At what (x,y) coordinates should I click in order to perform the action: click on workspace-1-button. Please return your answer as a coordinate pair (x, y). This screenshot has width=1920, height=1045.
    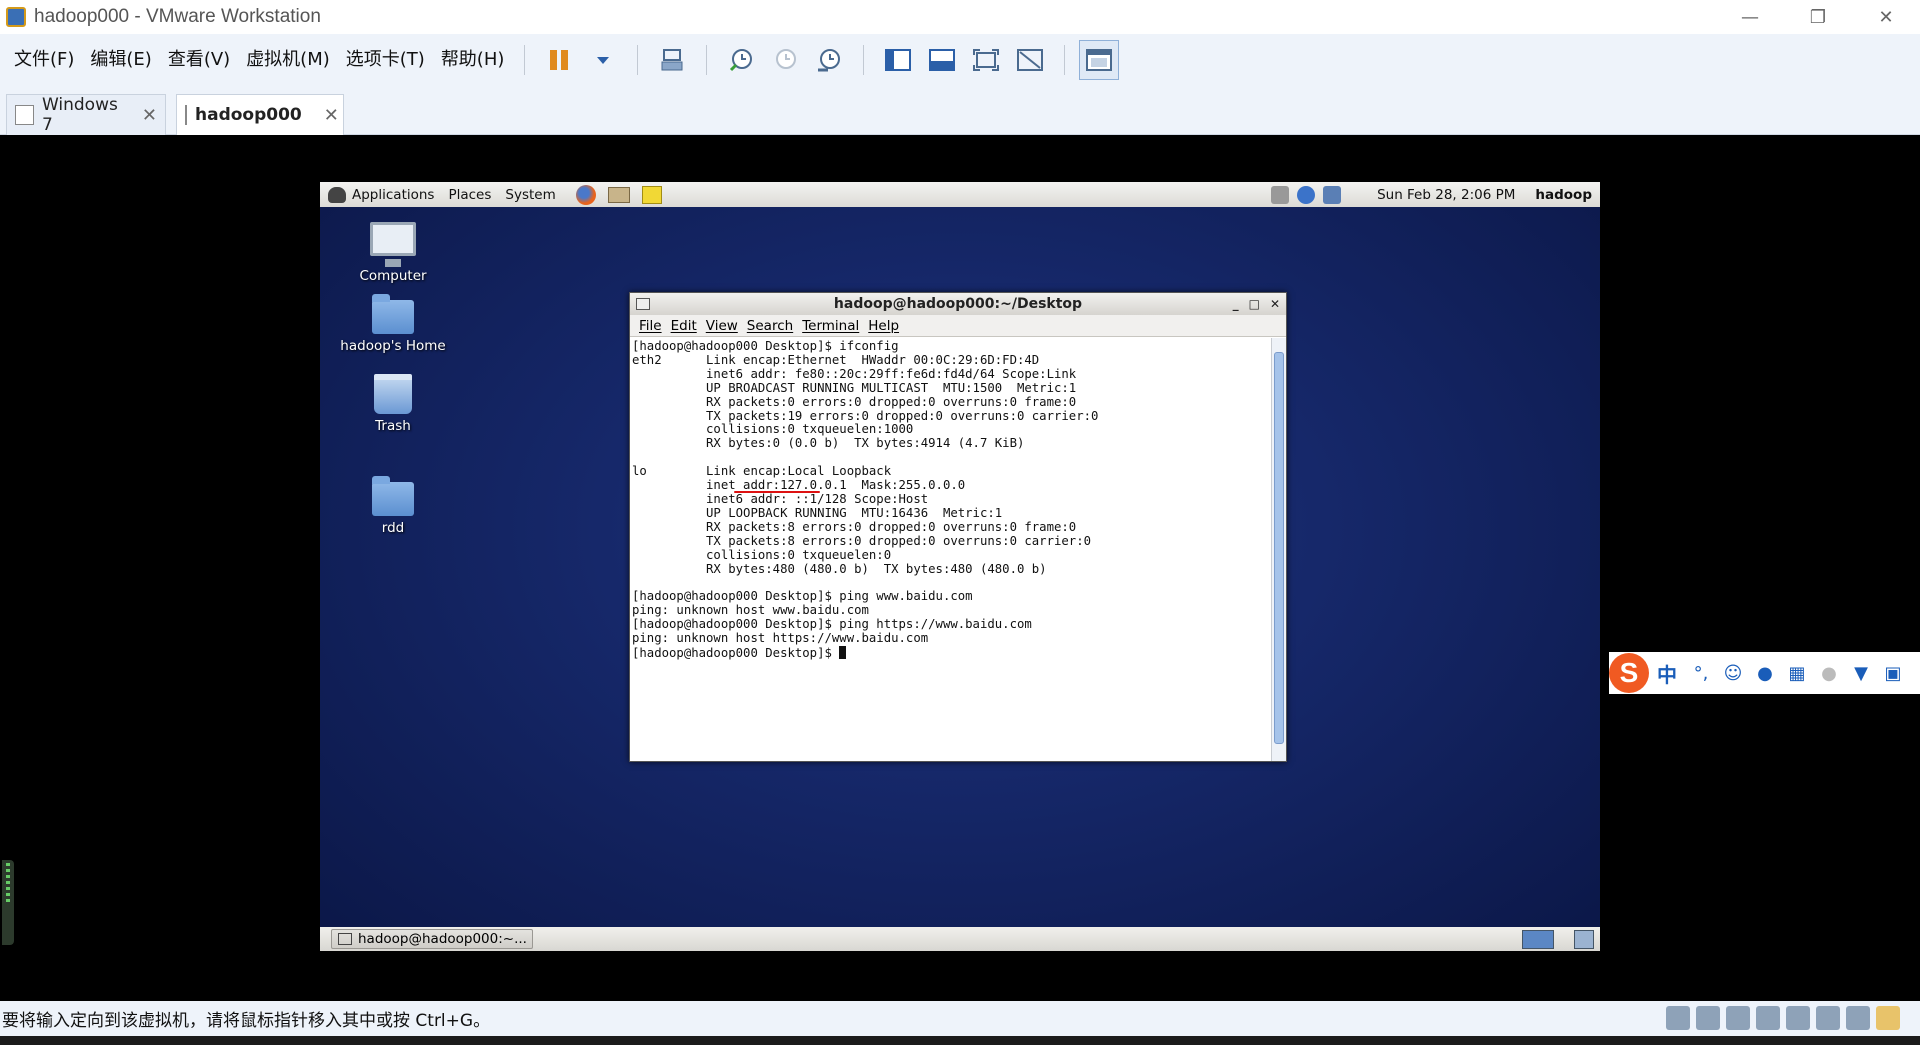
    Looking at the image, I should click on (1538, 939).